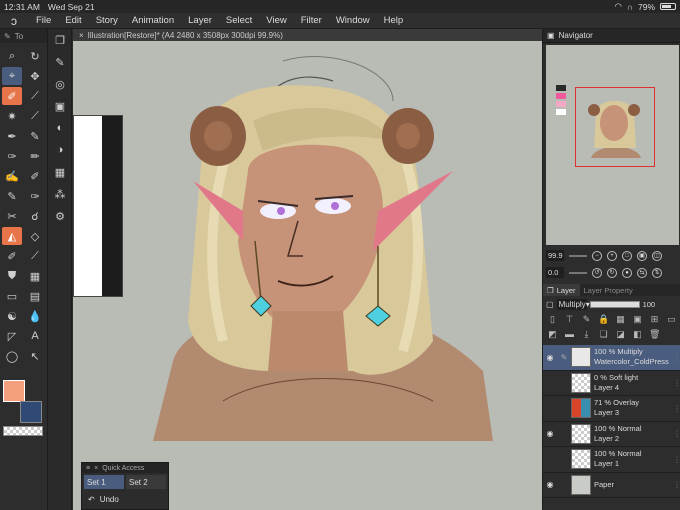 The image size is (680, 510). Describe the element at coordinates (654, 335) in the screenshot. I see `delete-icon: 🗑` at that location.